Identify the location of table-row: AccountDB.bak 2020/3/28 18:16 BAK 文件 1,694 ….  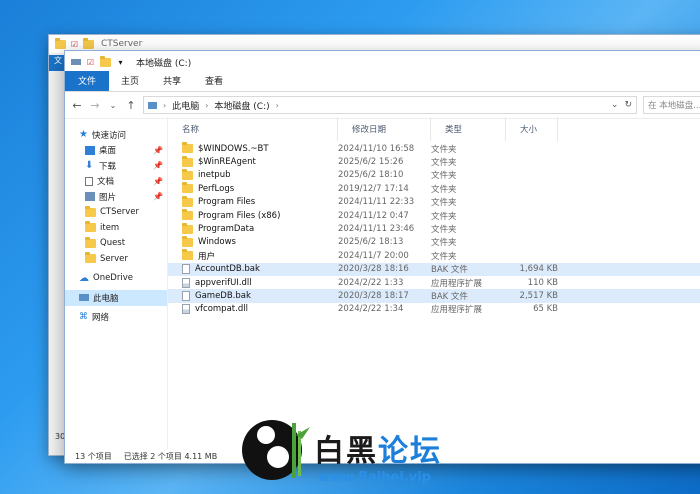
(434, 269).